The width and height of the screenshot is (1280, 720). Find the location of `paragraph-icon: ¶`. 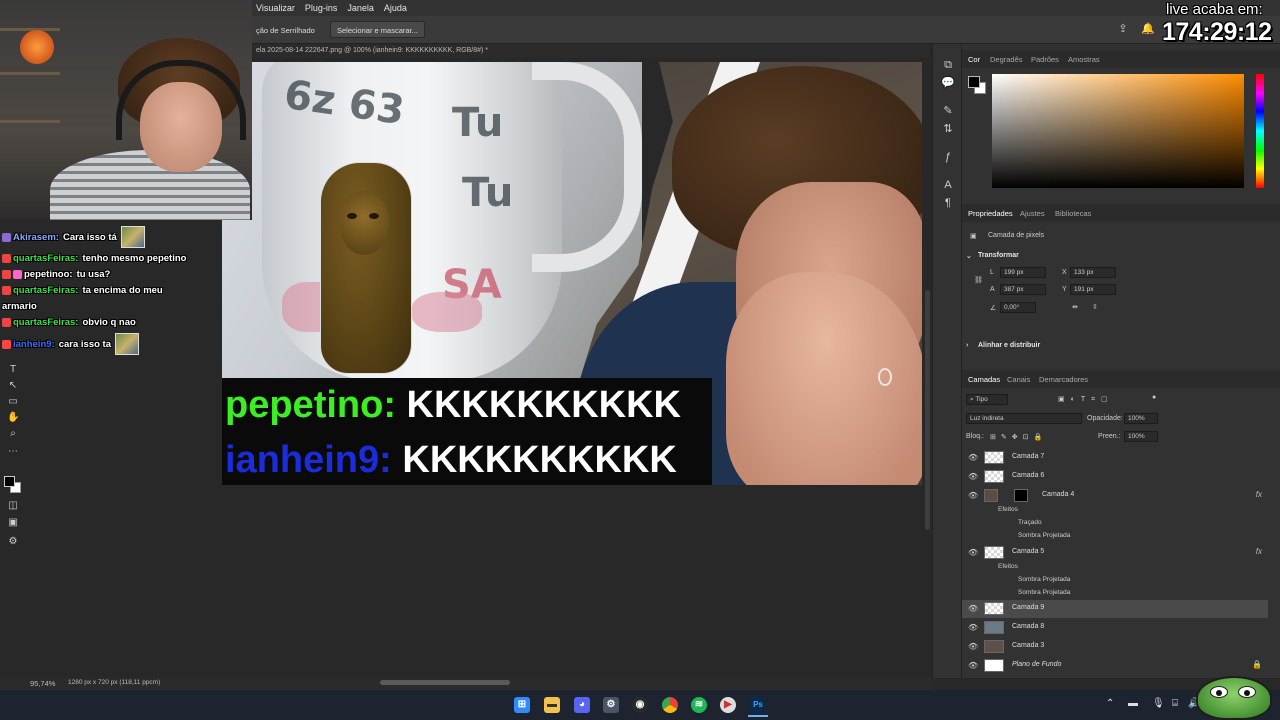

paragraph-icon: ¶ is located at coordinates (948, 203).